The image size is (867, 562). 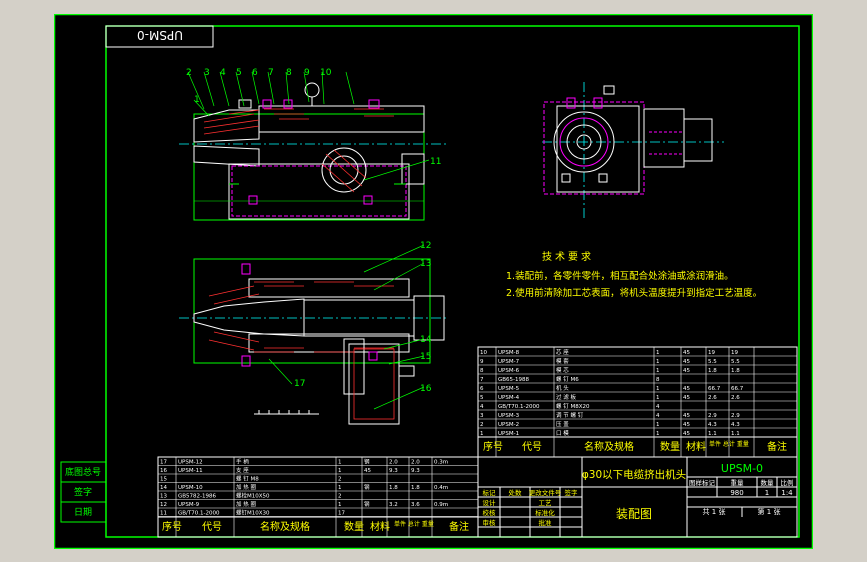 I want to click on bom-cell-seq: 2, so click(x=482, y=425).